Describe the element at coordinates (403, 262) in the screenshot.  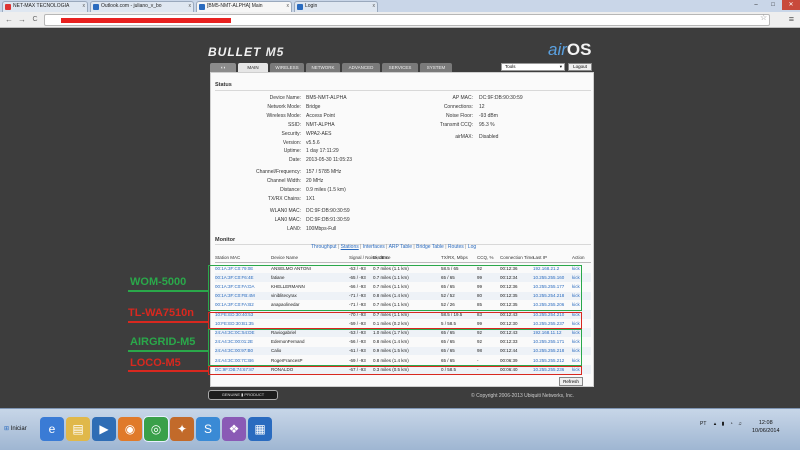
I see `header-divider` at that location.